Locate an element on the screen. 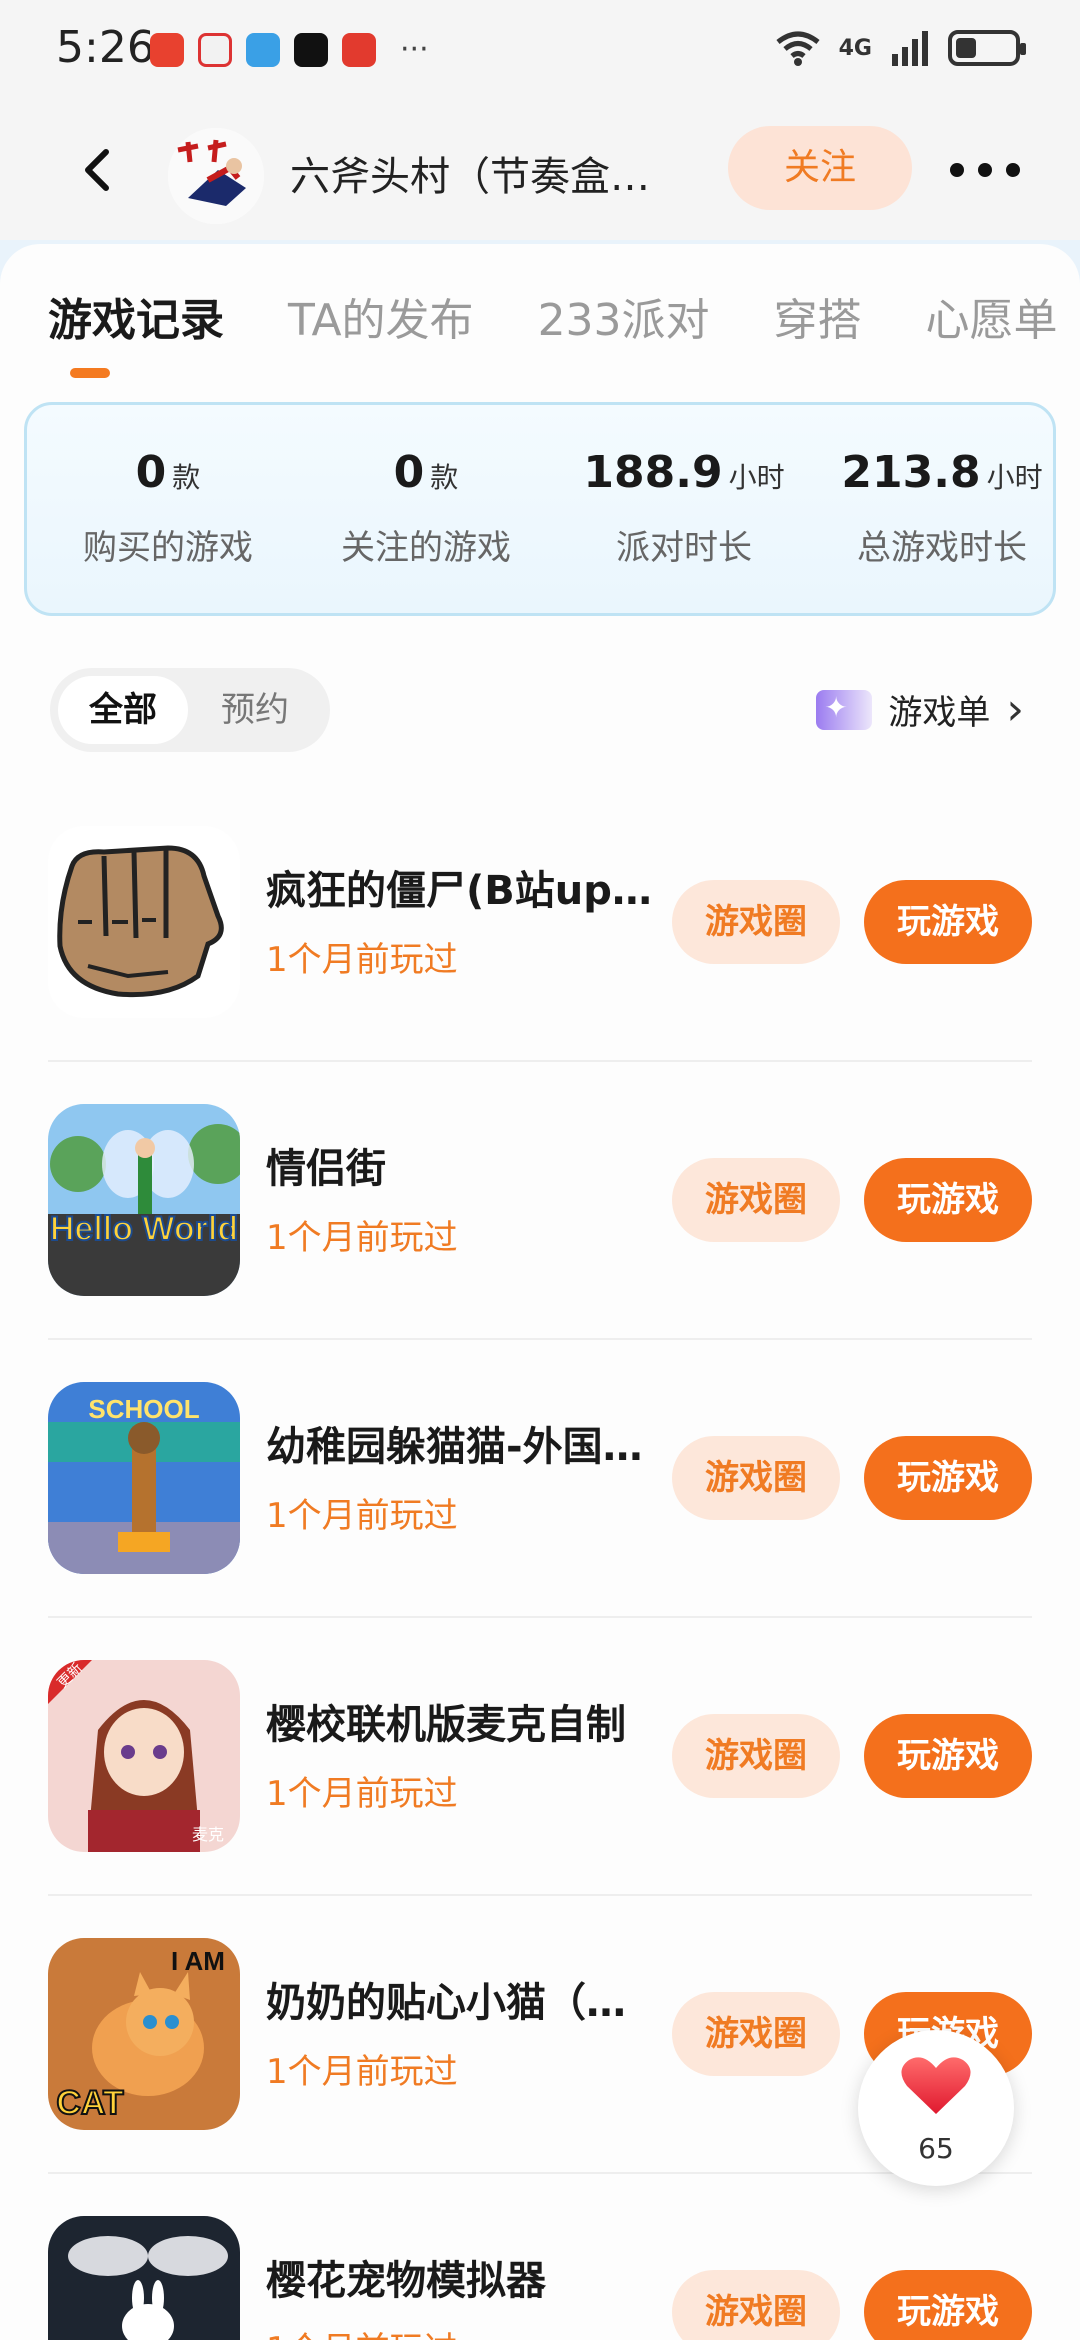 This screenshot has height=2340, width=1080. game-title: 情侣街 is located at coordinates (326, 1169).